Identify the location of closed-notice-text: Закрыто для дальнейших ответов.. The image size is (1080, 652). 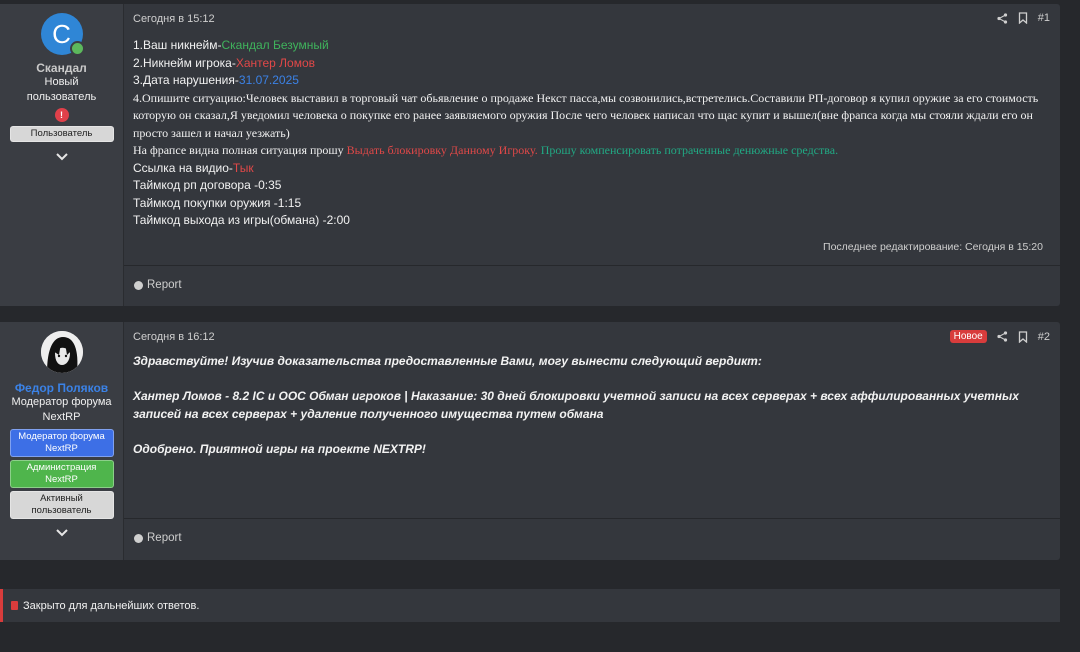
(111, 605).